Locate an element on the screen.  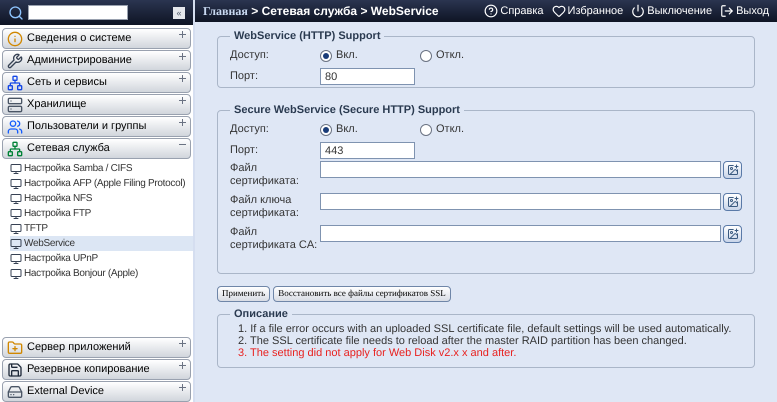
collapse-button: « is located at coordinates (179, 12).